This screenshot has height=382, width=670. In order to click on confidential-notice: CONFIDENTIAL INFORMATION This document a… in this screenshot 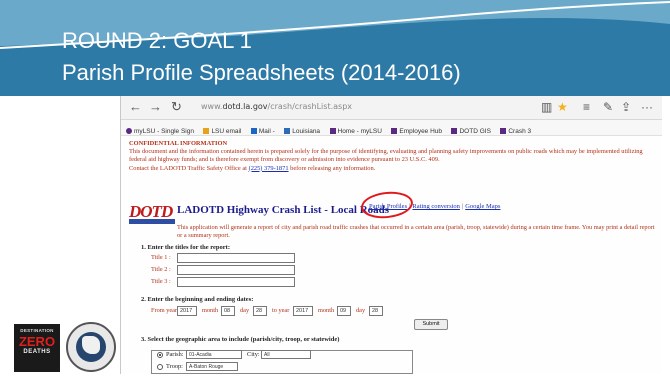, I will do `click(393, 156)`.